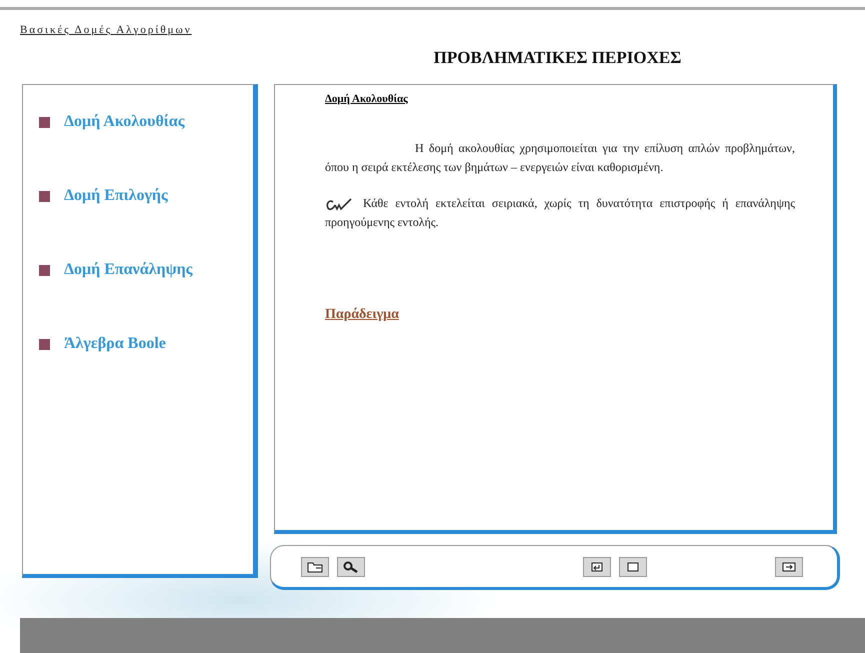 This screenshot has width=865, height=653. Describe the element at coordinates (789, 566) in the screenshot. I see `next-button` at that location.